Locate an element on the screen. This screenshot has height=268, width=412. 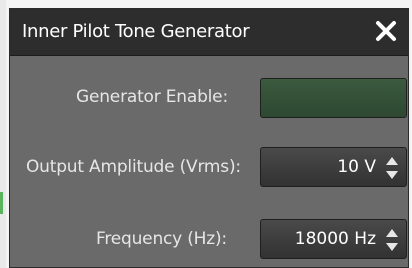
output-amplitude-value: 10 V is located at coordinates (356, 167).